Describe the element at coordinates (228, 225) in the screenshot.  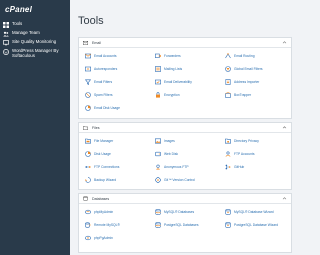
I see `postgresql-wizard-icon` at that location.